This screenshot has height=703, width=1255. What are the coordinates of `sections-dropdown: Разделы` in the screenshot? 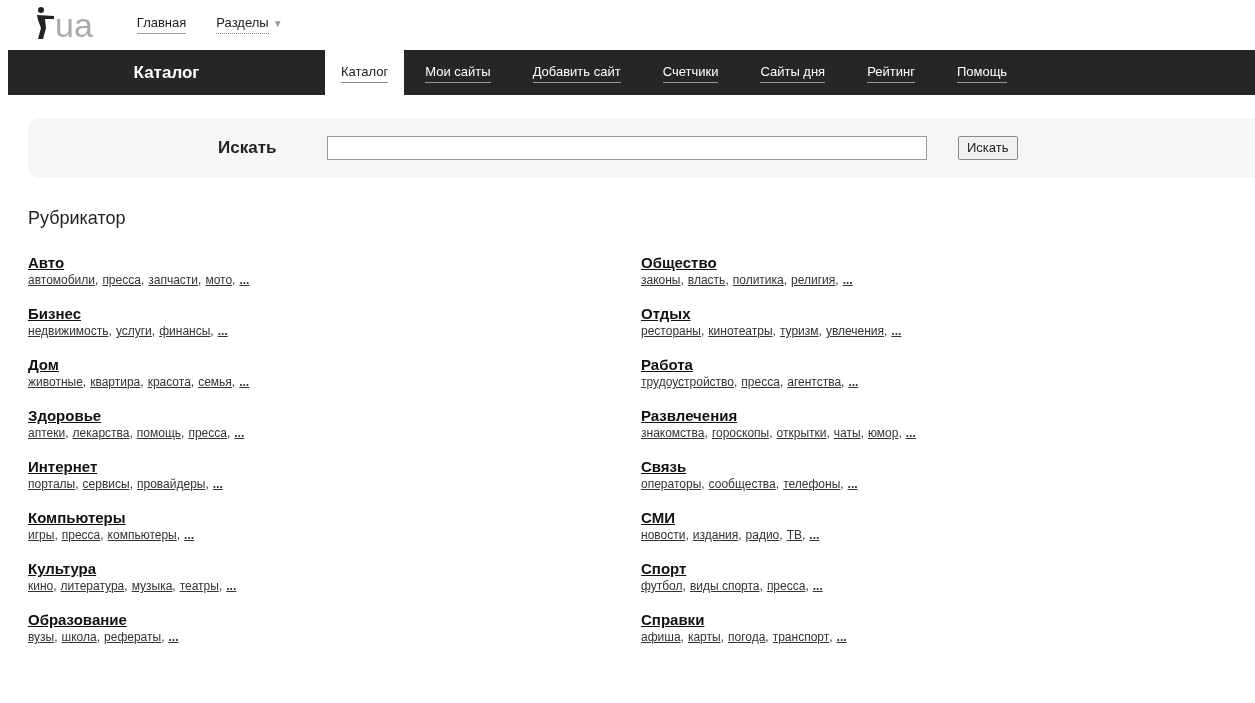 It's located at (242, 23).